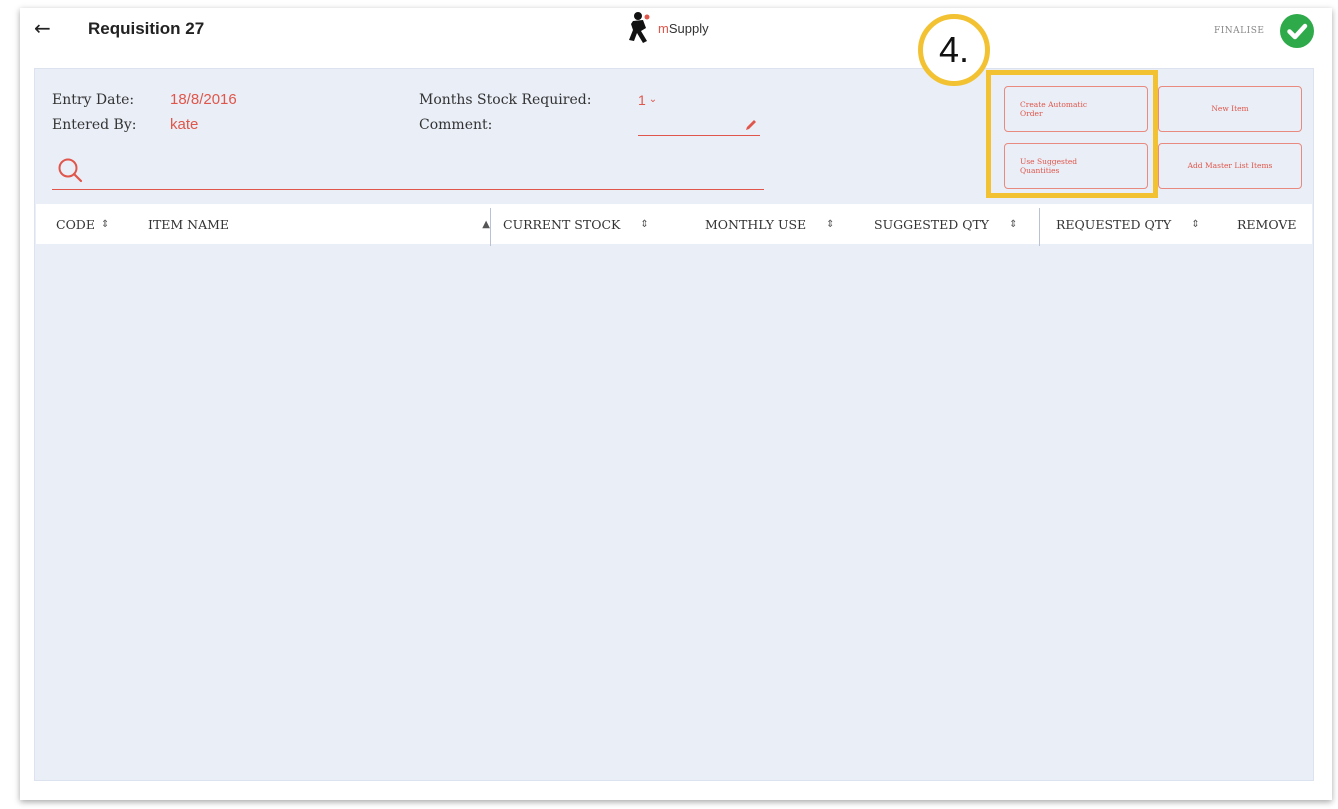 The height and width of the screenshot is (809, 1338). I want to click on column-header-remove: REMOVE, so click(1267, 224).